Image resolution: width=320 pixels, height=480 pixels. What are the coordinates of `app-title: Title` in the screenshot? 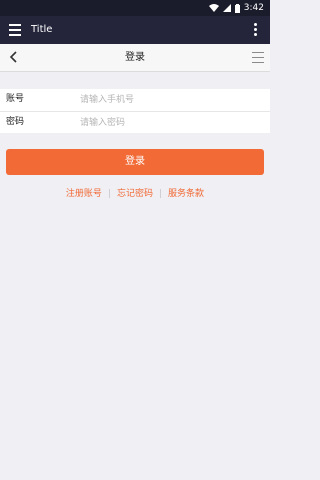 It's located at (42, 29).